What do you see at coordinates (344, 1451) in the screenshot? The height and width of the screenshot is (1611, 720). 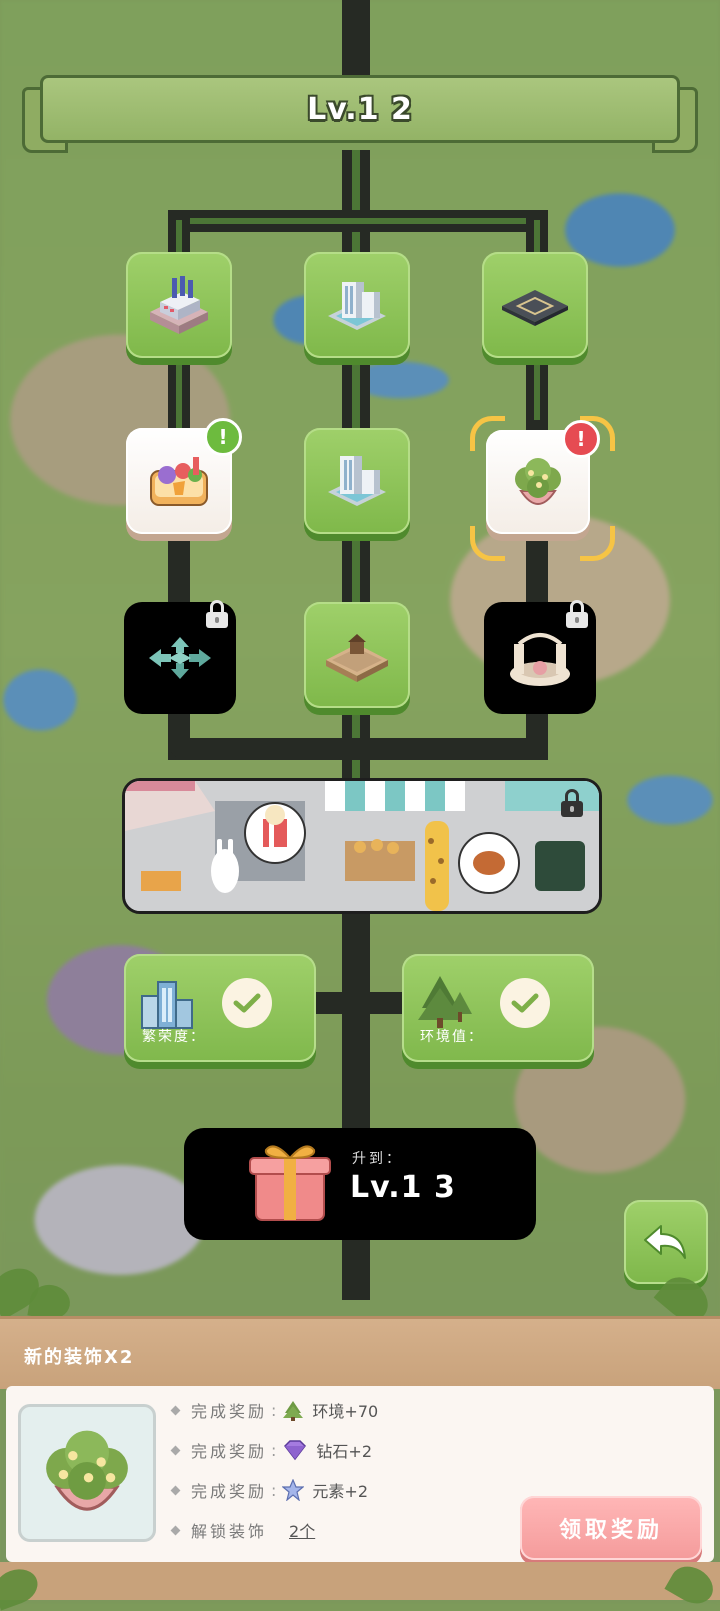 I see `reward-value: 钻石+2` at bounding box center [344, 1451].